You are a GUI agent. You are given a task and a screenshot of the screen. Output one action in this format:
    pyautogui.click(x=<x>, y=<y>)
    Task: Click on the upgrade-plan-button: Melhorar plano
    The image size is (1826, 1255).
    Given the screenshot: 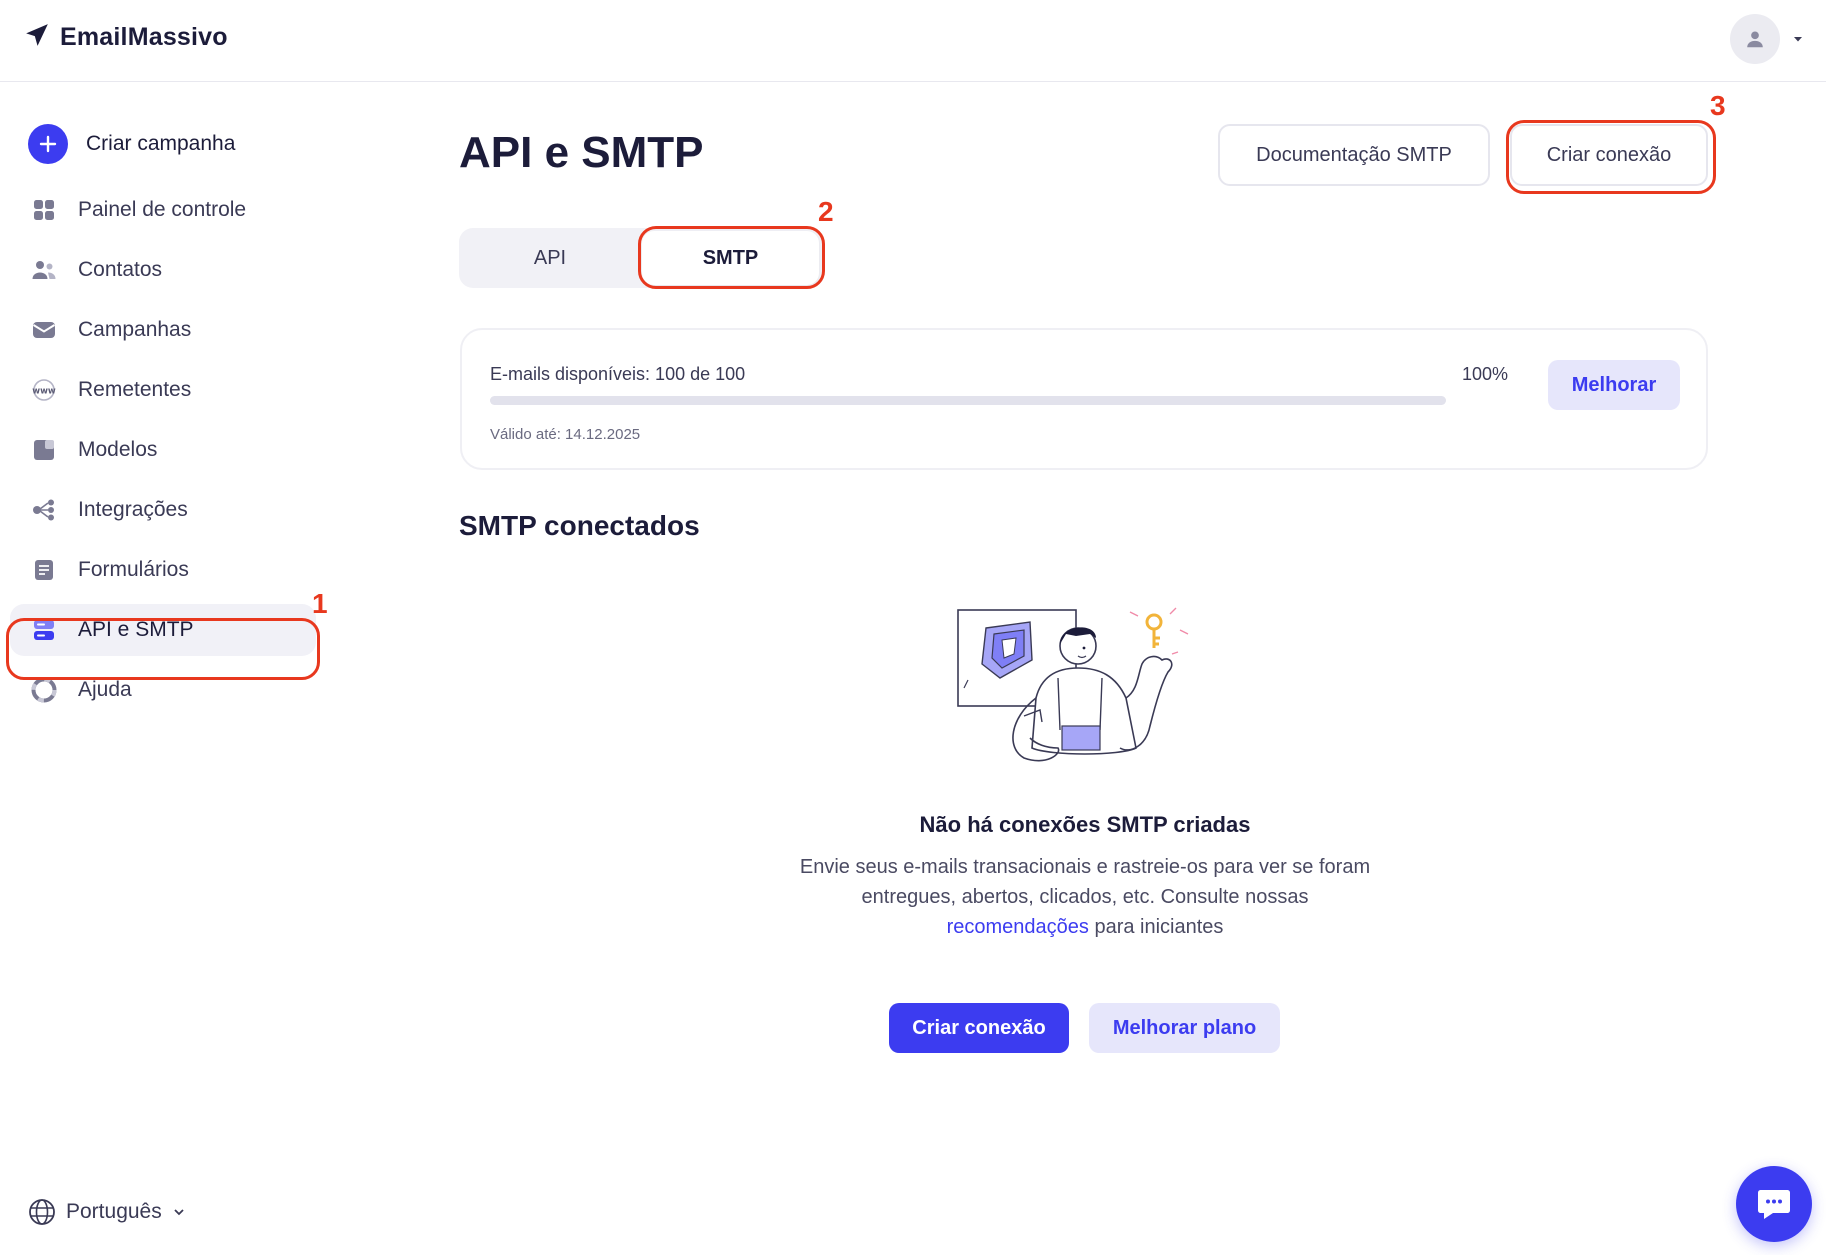 What is the action you would take?
    pyautogui.click(x=1184, y=1028)
    